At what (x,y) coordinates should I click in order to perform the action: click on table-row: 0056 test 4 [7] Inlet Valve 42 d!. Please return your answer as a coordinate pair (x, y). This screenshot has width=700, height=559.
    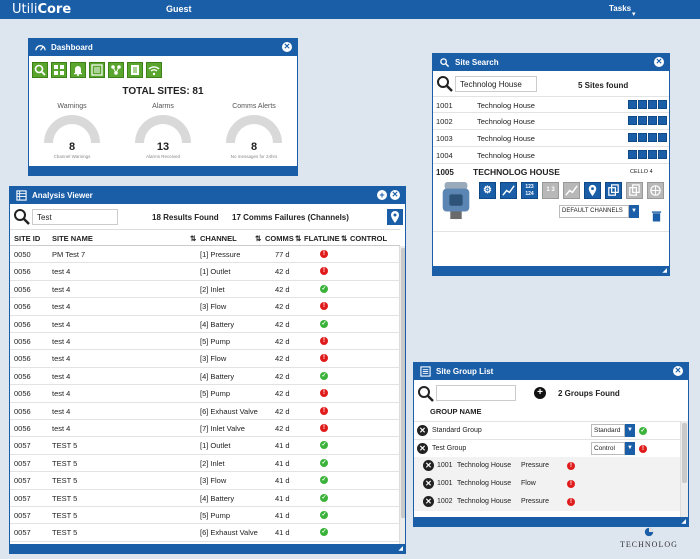
    Looking at the image, I should click on (205, 429).